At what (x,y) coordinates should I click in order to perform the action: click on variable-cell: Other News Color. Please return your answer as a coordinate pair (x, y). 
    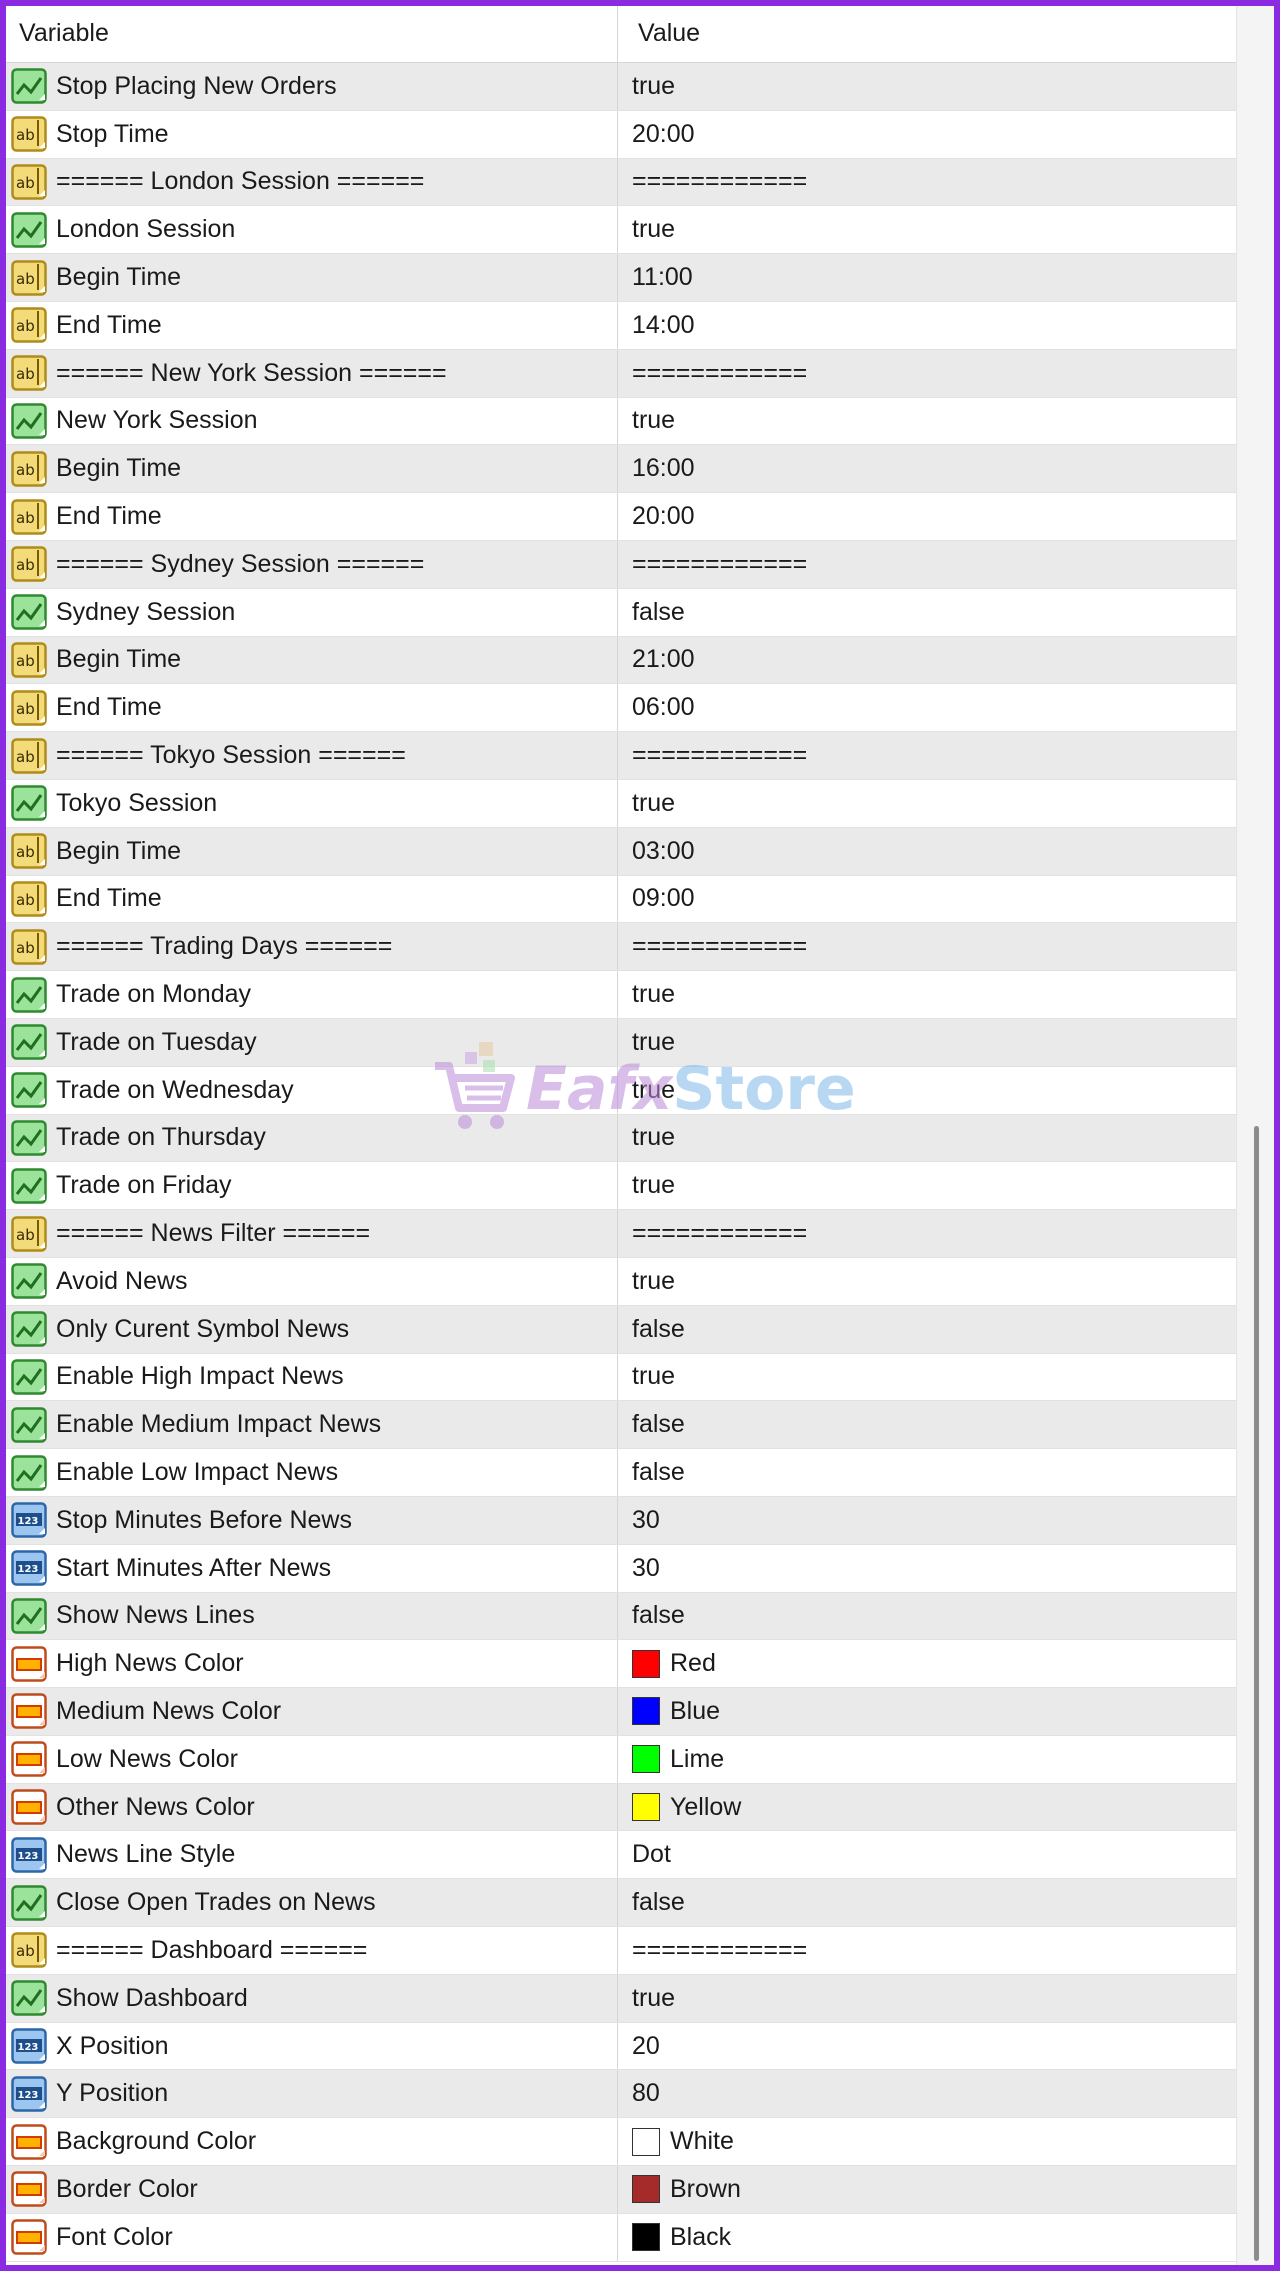
    Looking at the image, I should click on (312, 1807).